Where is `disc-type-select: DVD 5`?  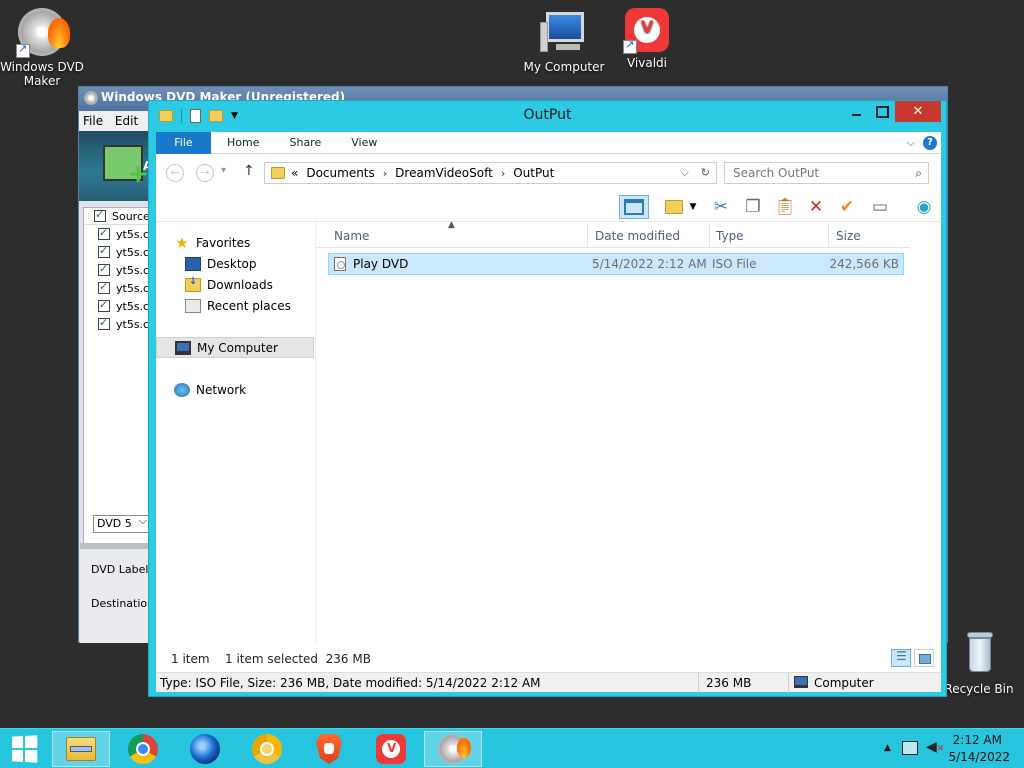 disc-type-select: DVD 5 is located at coordinates (122, 523).